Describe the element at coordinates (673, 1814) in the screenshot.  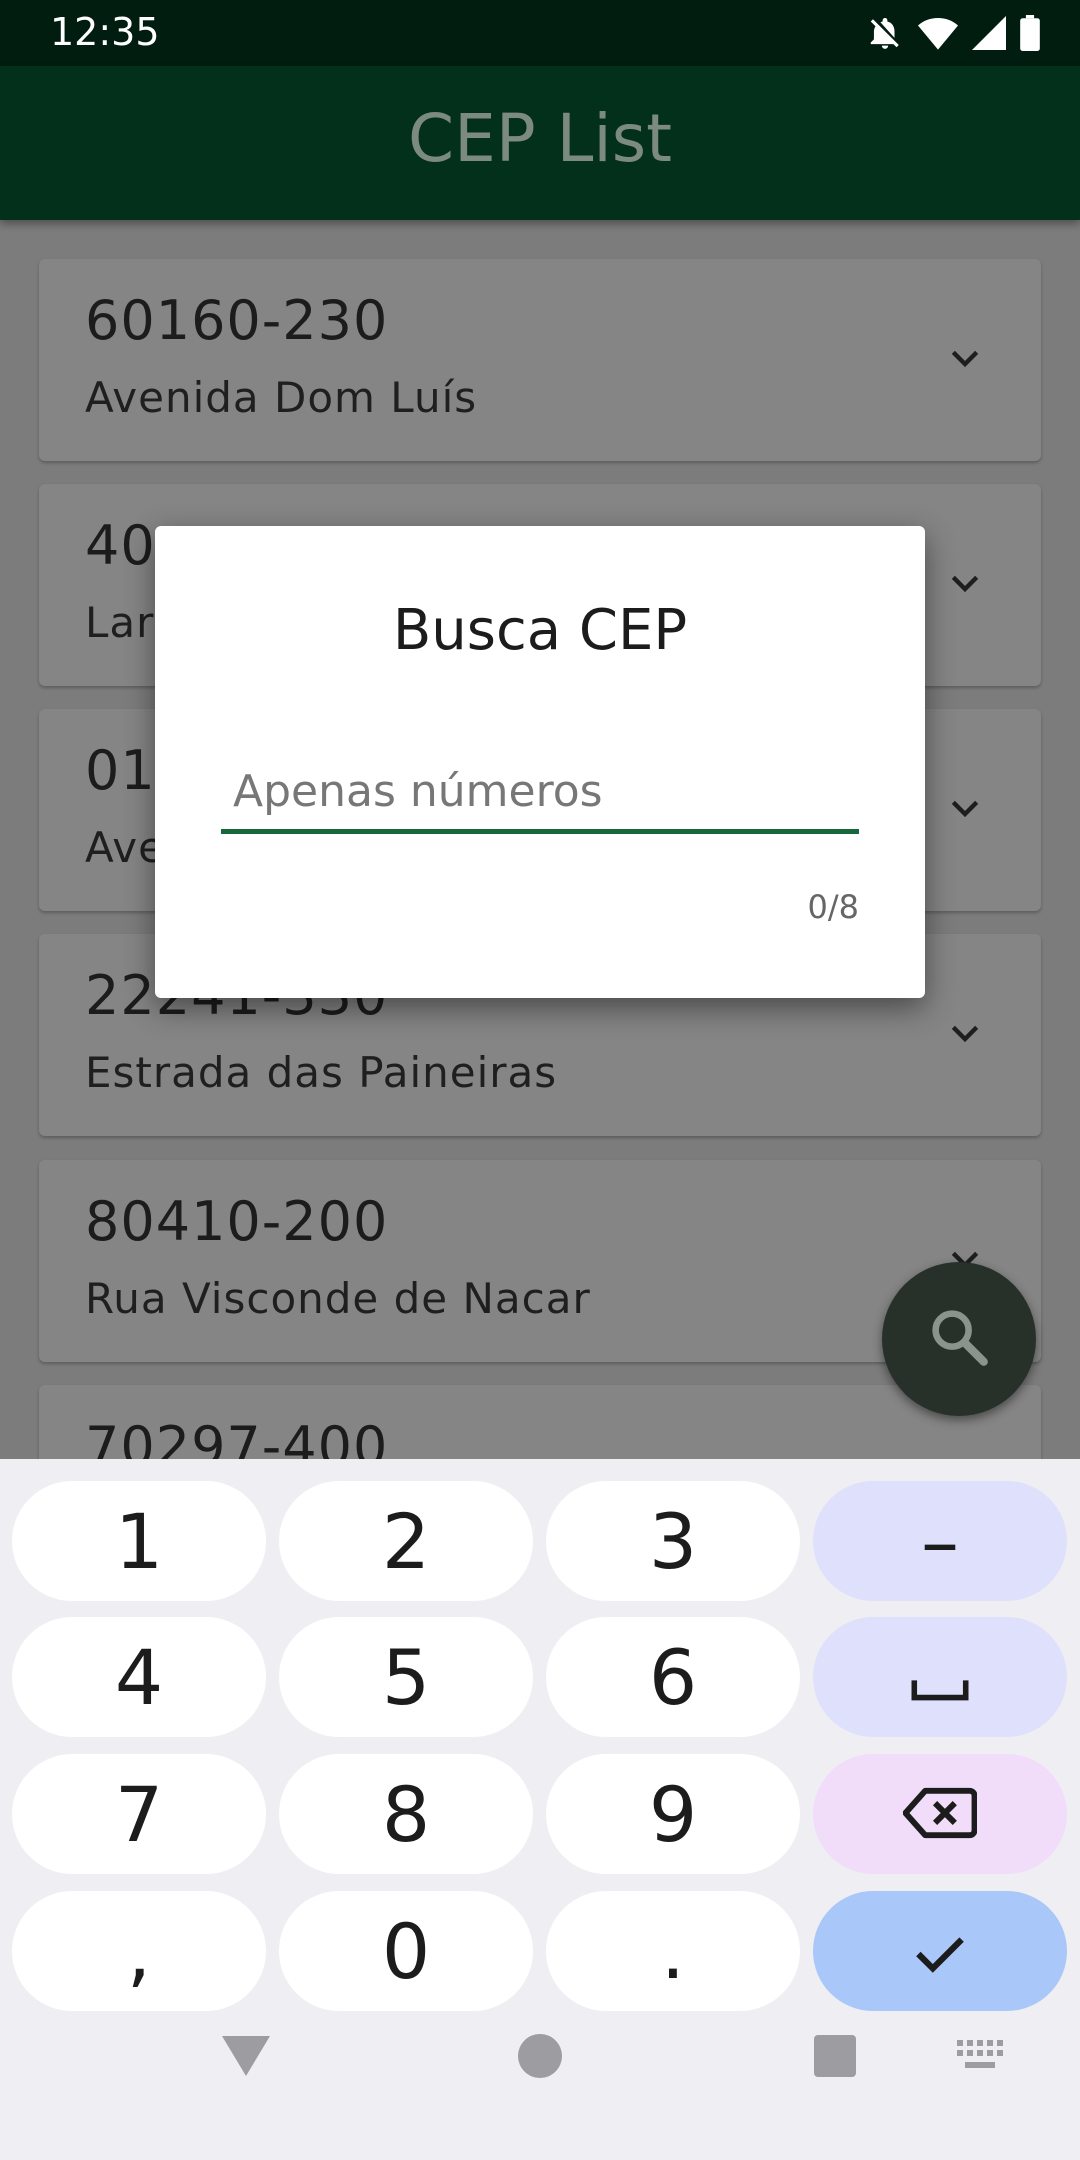
I see `key-9: 9` at that location.